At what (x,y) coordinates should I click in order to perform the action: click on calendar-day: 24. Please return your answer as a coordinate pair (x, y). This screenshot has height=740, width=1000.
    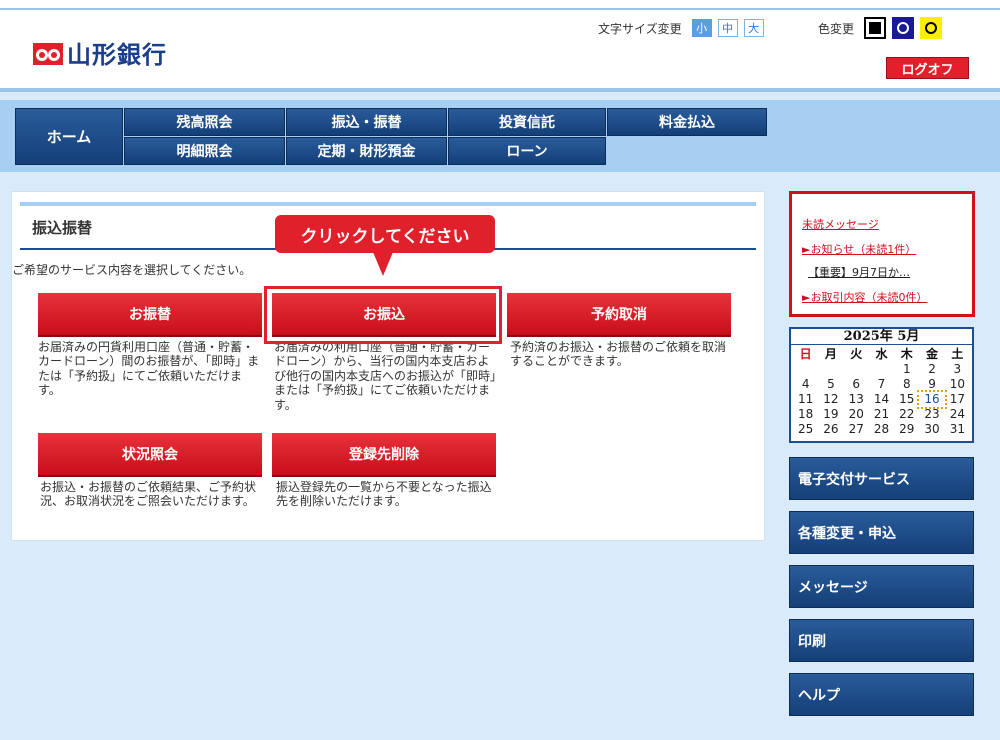
    Looking at the image, I should click on (957, 414).